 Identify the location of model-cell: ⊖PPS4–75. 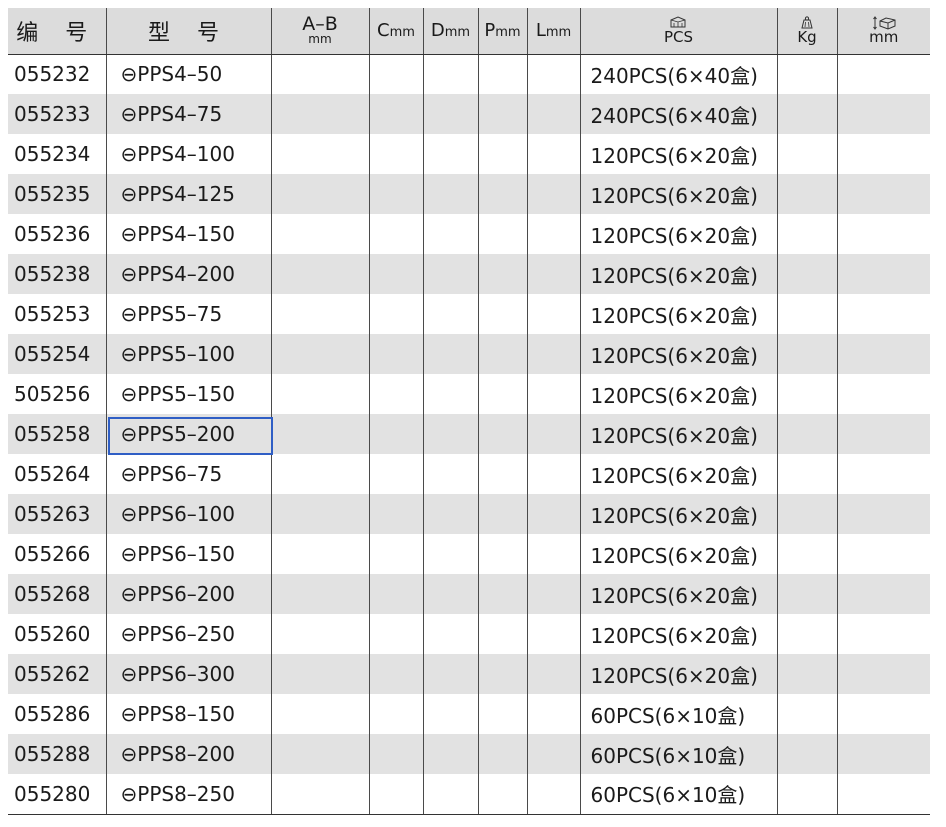
(188, 114).